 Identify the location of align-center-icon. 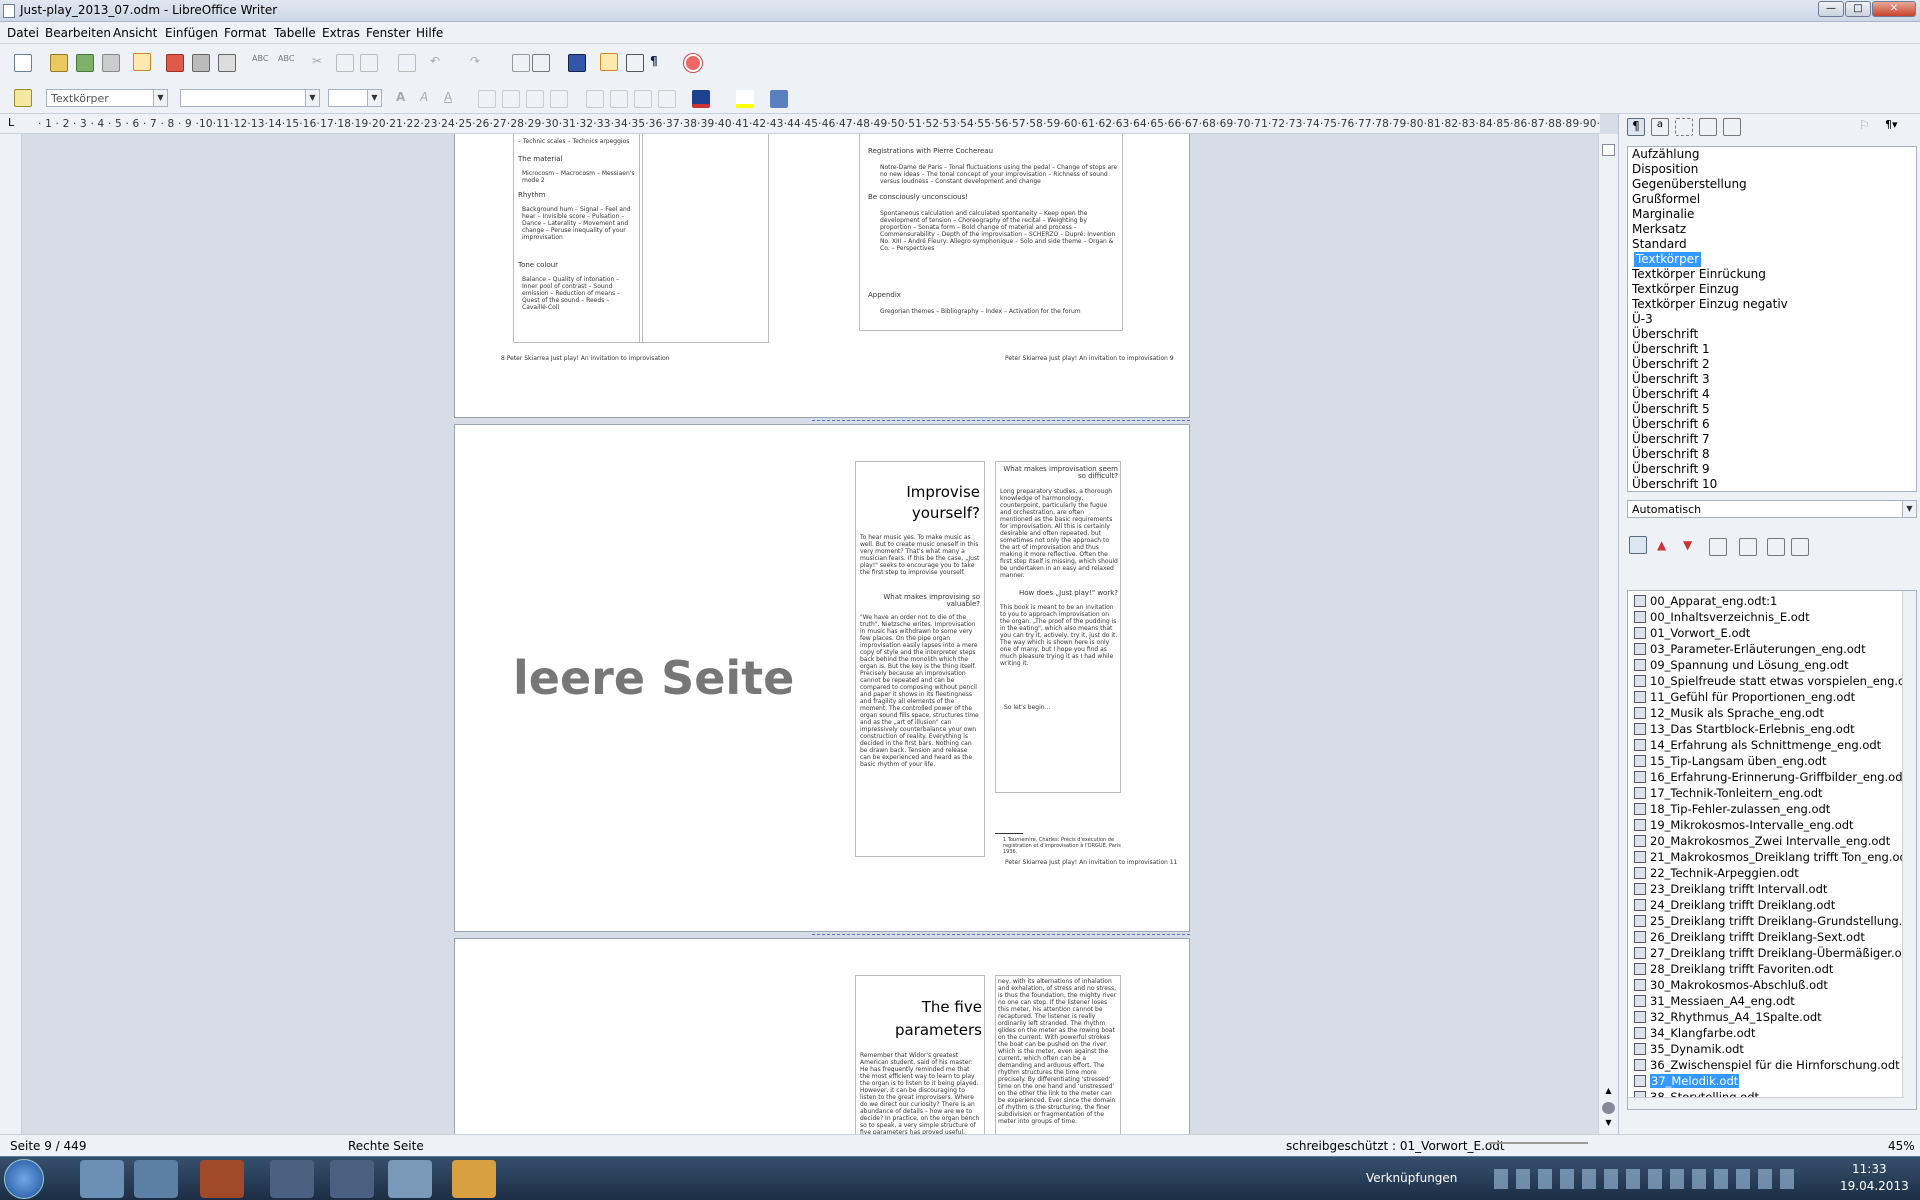
(511, 99).